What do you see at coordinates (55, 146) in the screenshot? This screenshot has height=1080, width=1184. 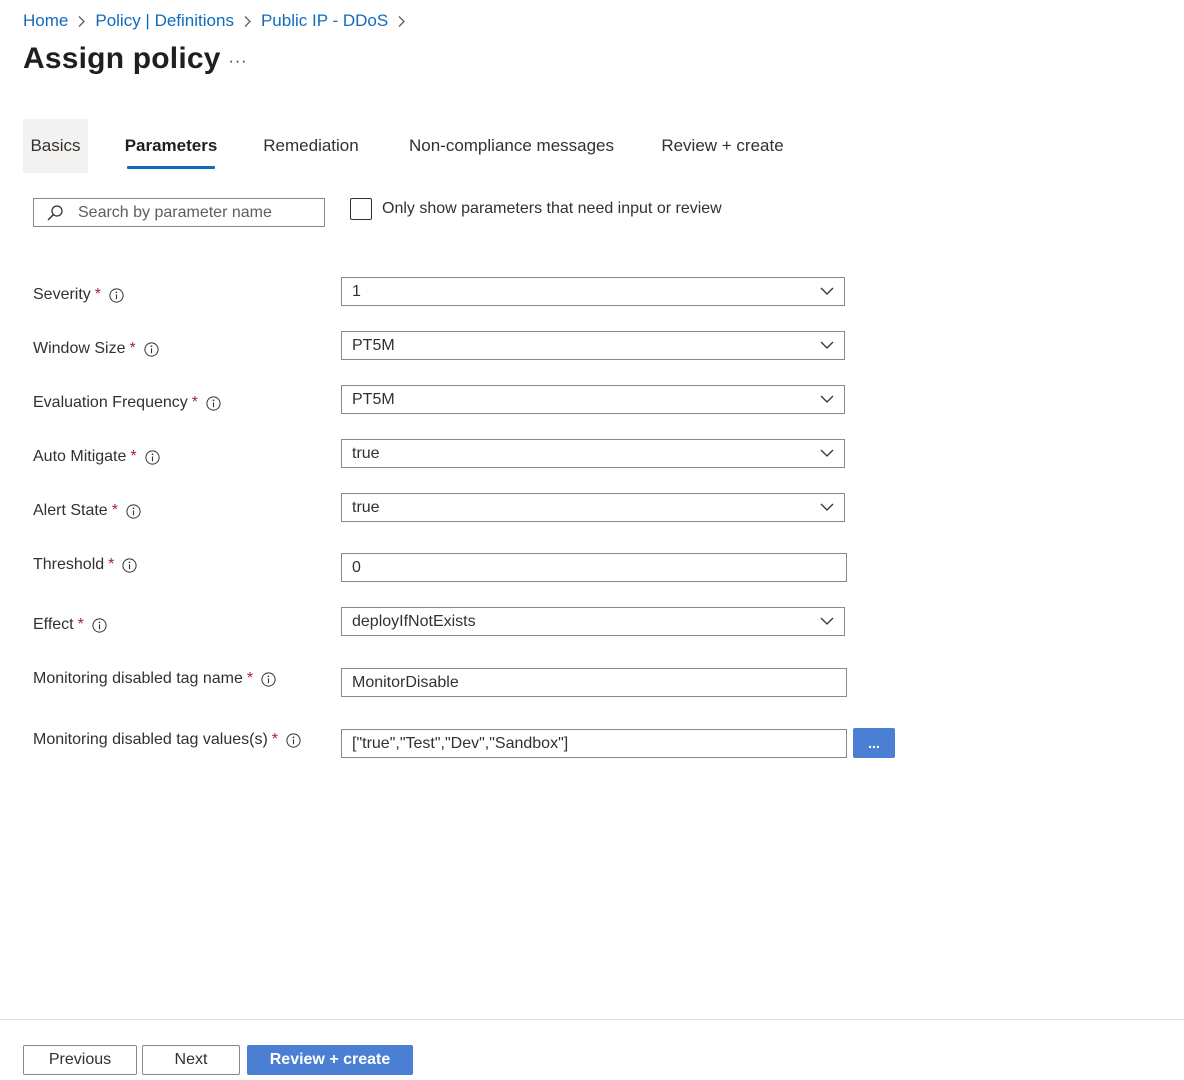 I see `tab-basics: Basics` at bounding box center [55, 146].